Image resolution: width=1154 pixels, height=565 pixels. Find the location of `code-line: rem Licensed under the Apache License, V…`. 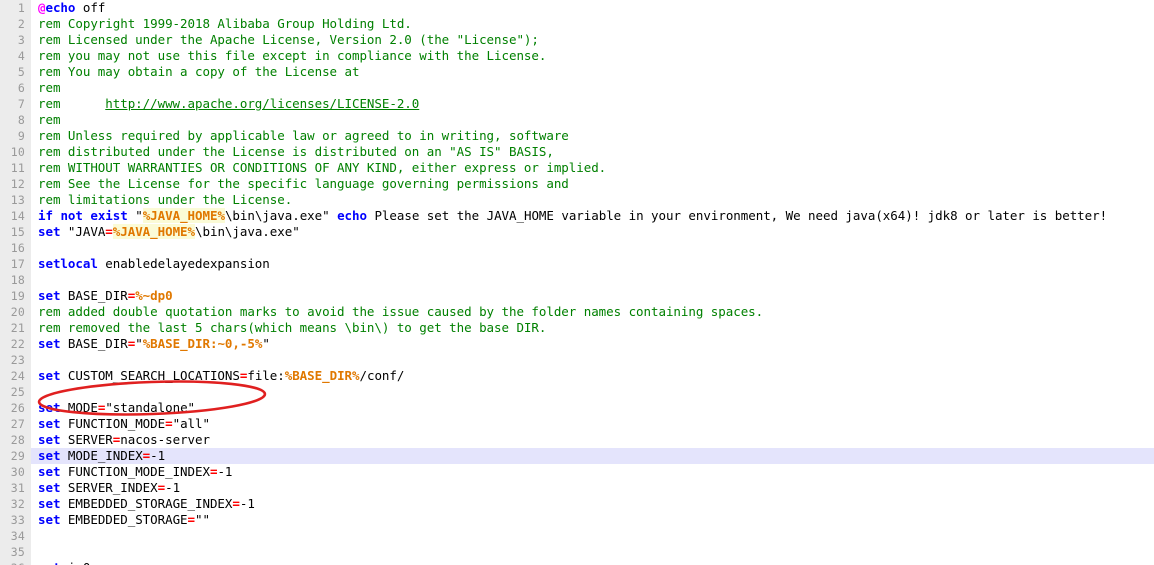

code-line: rem Licensed under the Apache License, V… is located at coordinates (285, 40).